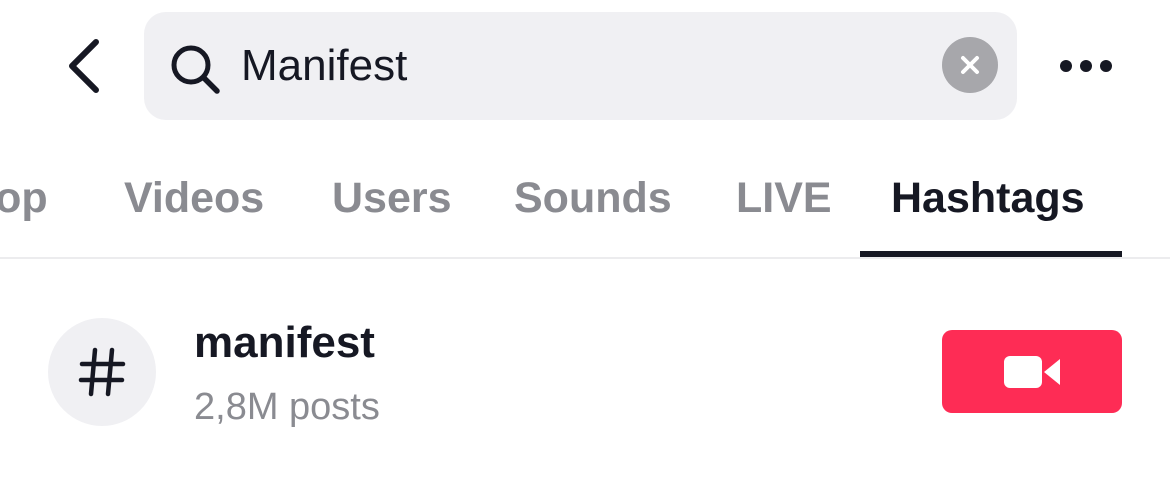  What do you see at coordinates (585, 258) in the screenshot?
I see `tabs-divider` at bounding box center [585, 258].